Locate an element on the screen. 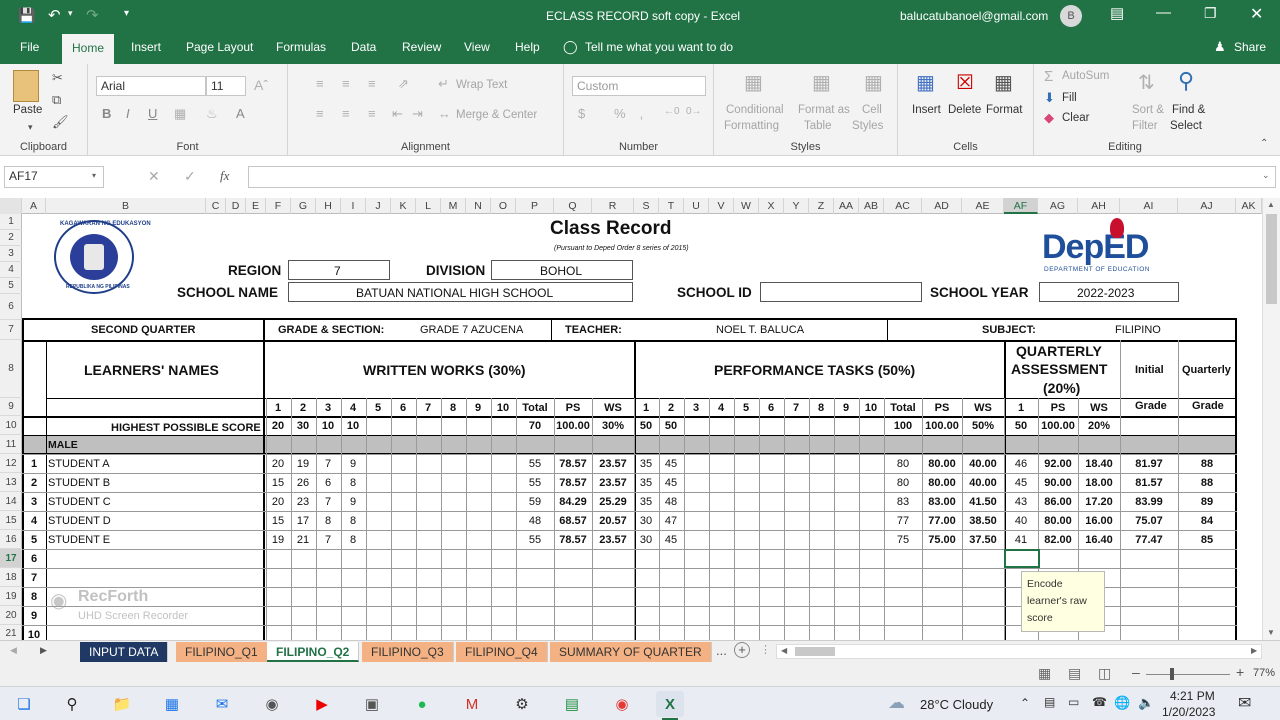  cut-icon: ✂ is located at coordinates (57, 78).